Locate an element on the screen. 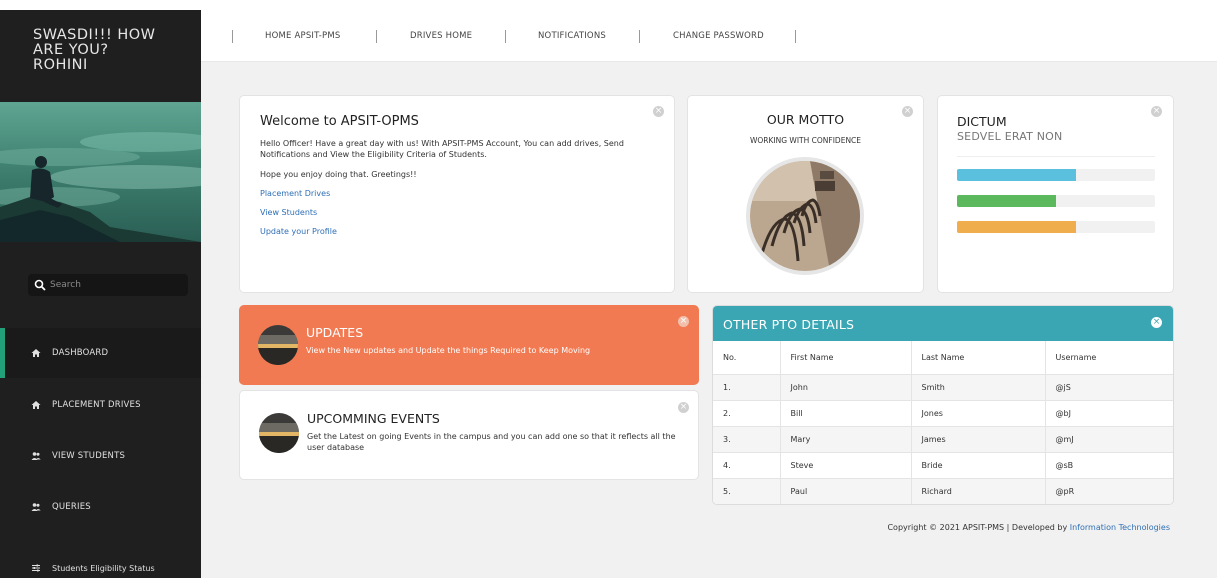  nav-notifications: NOTIFICATIONS is located at coordinates (572, 36).